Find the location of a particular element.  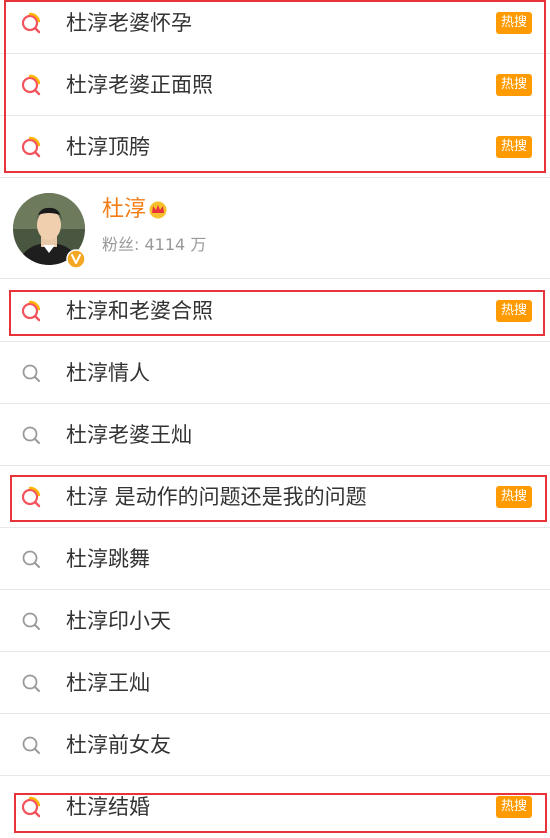

suggestion-row: 杜淳结婚 热搜 is located at coordinates (275, 807).